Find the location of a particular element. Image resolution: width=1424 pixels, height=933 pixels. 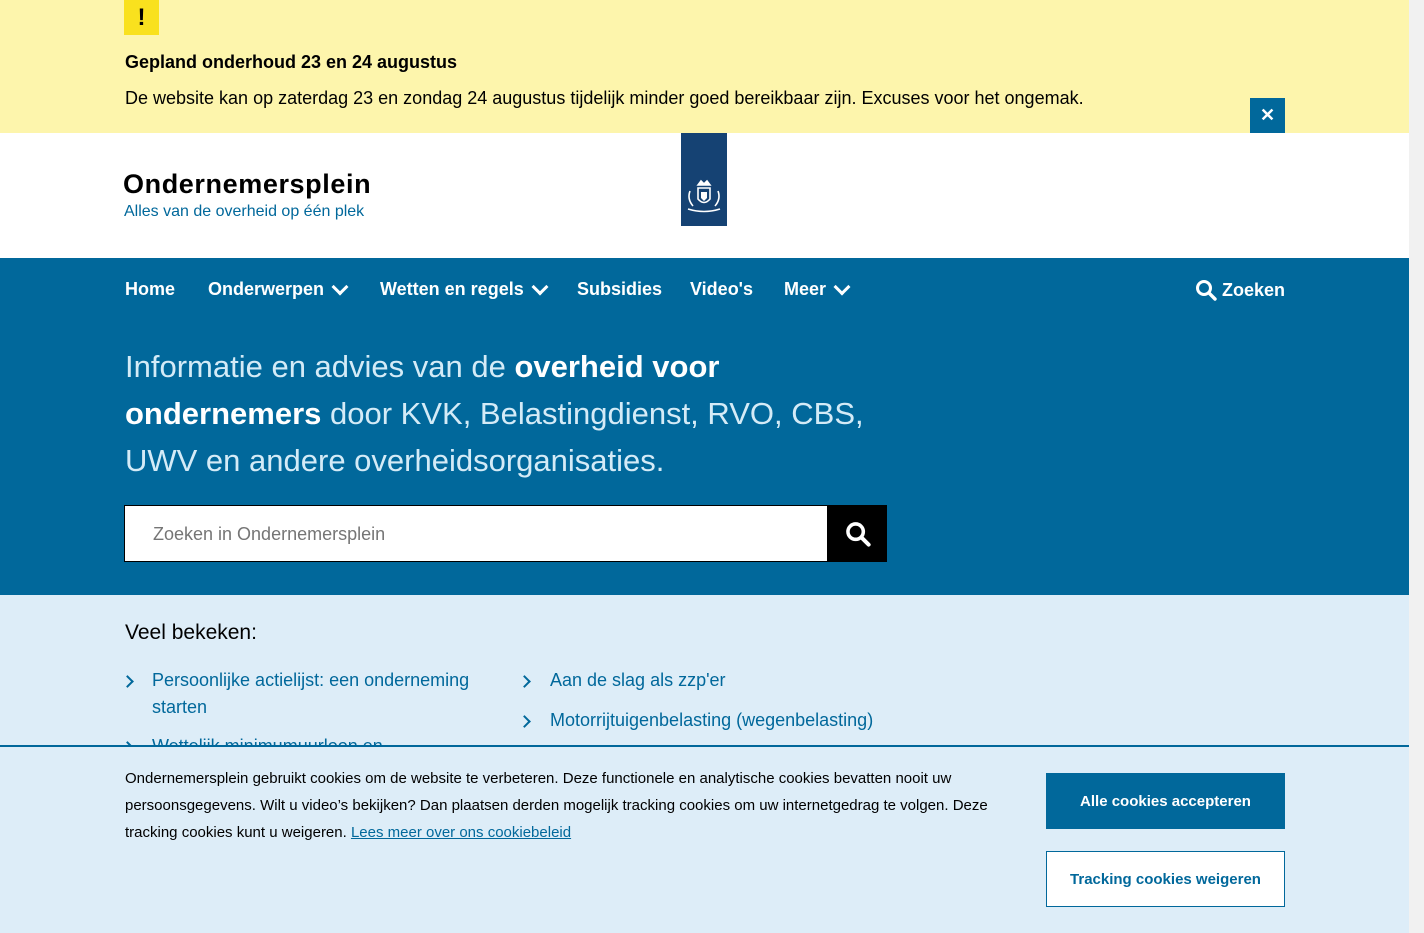

nav-label: Video's is located at coordinates (721, 289).